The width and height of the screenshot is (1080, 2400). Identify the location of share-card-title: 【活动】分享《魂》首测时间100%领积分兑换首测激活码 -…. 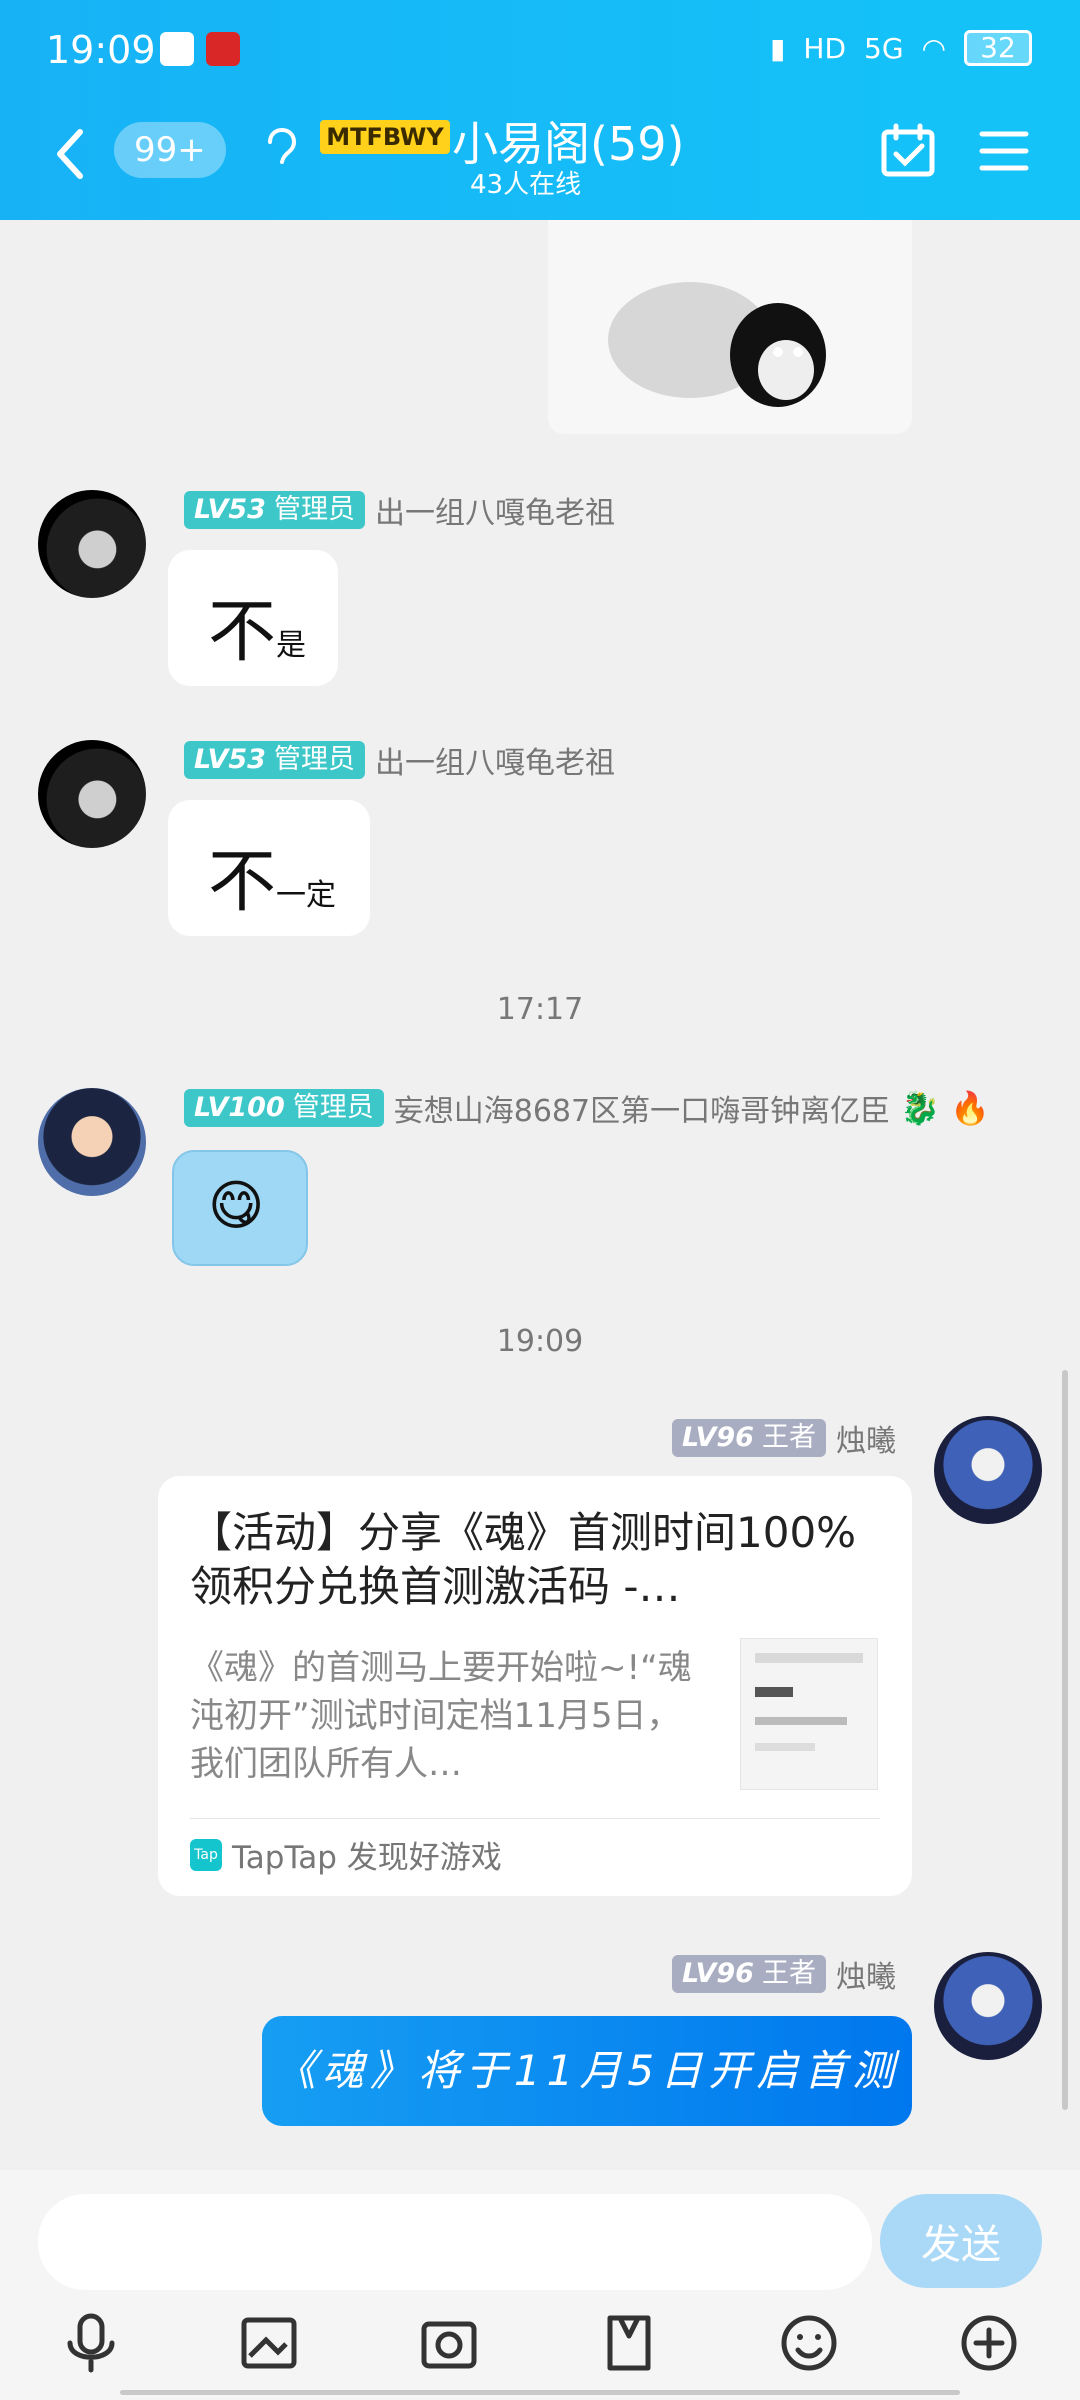
(530, 1560).